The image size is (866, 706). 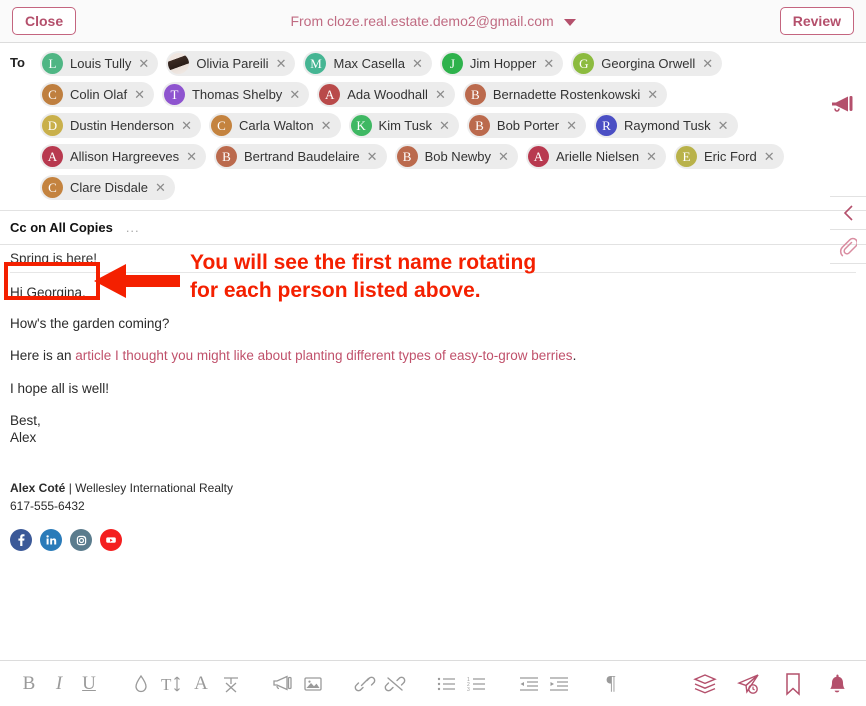 I want to click on recipient-chip: R Raymond Tusk ✕, so click(x=665, y=125).